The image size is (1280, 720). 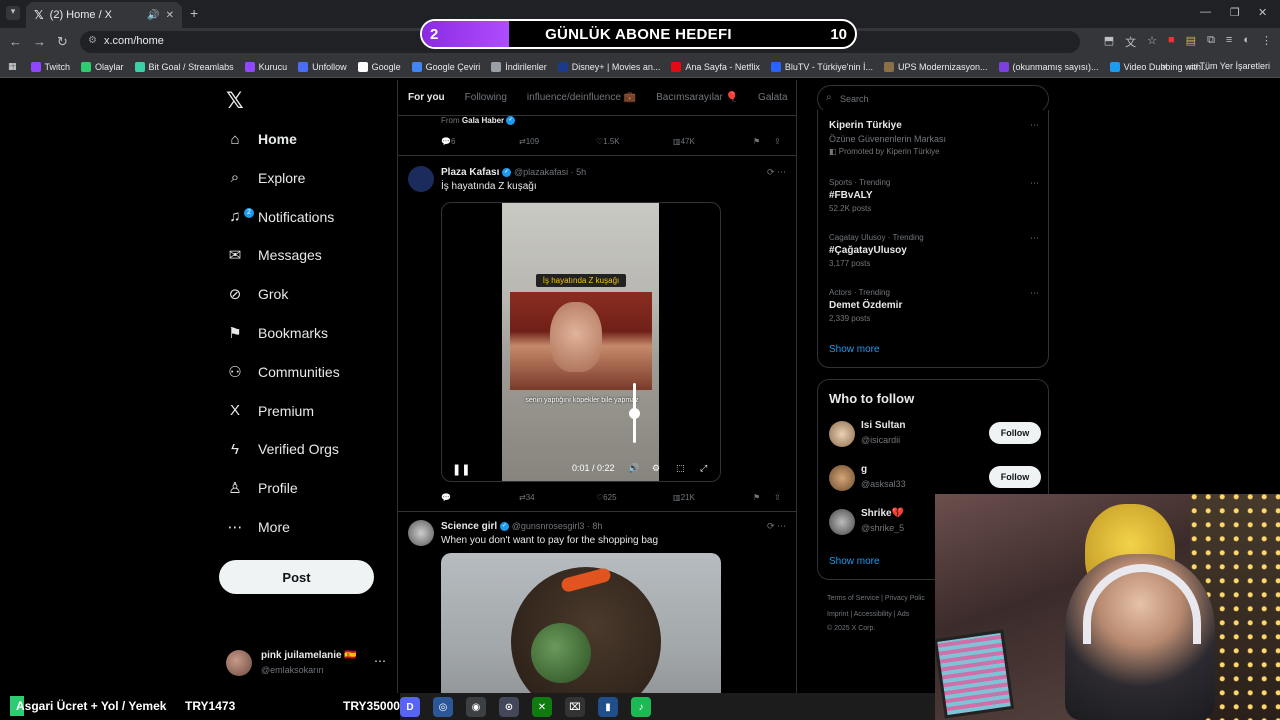 I want to click on nav-communities: ⚇ Communities, so click(x=282, y=372).